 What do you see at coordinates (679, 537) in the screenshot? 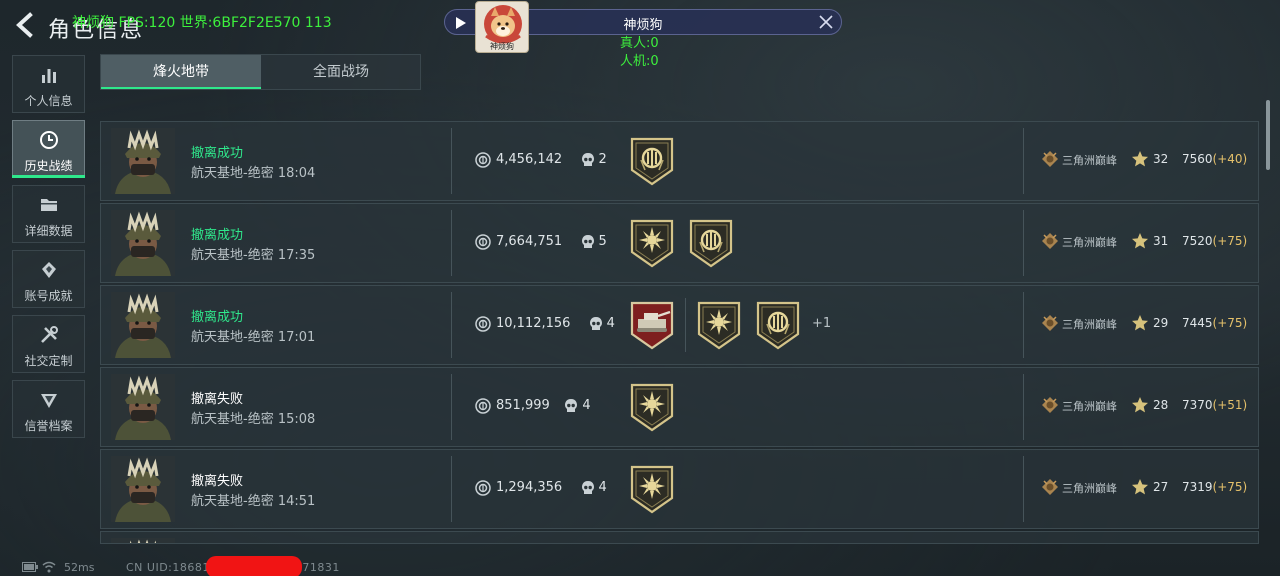
I see `match-record-row-partial` at bounding box center [679, 537].